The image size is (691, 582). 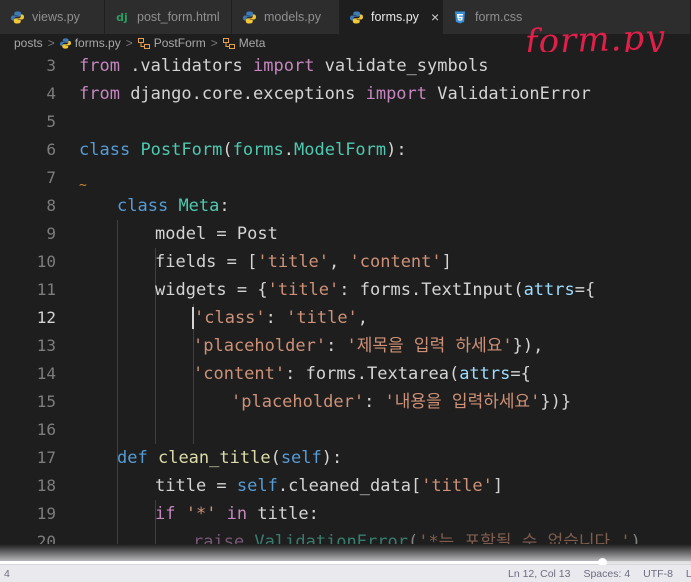 I want to click on line-number: 13, so click(x=46, y=345).